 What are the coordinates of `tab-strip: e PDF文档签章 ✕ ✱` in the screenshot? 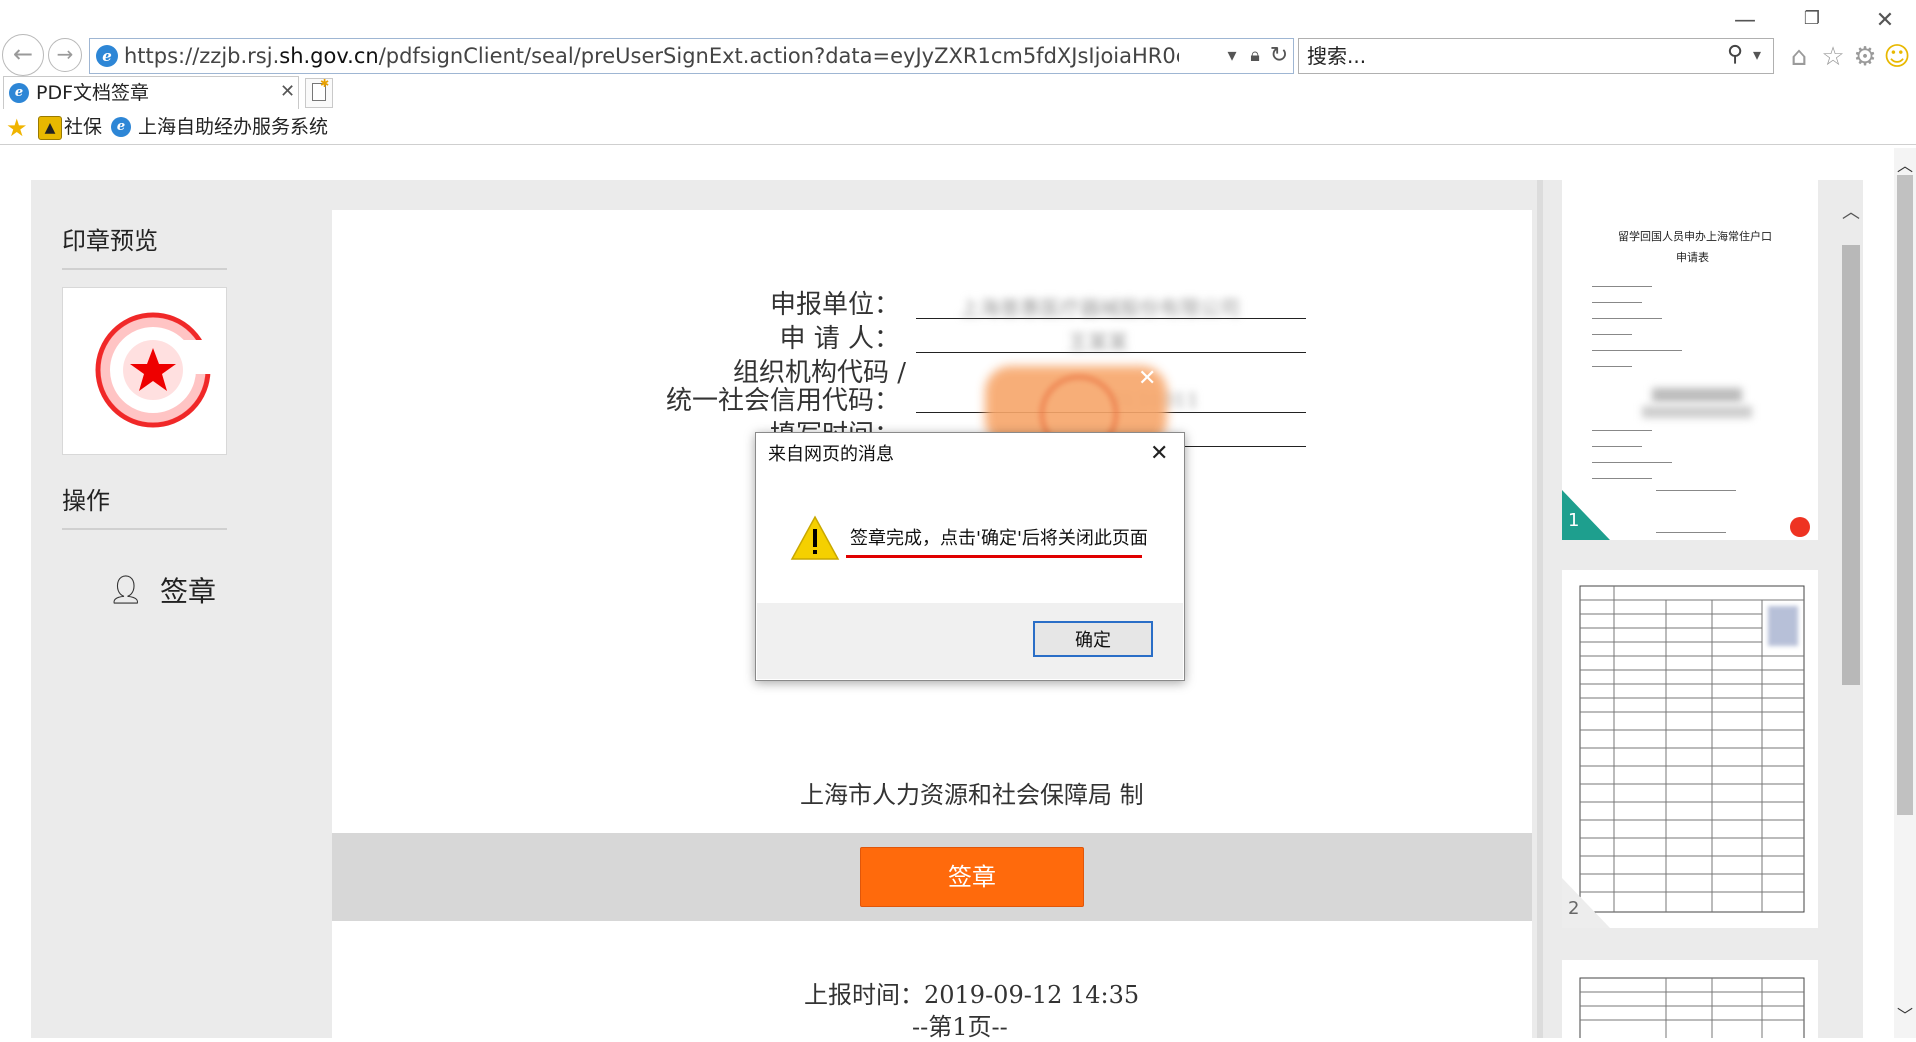 It's located at (958, 93).